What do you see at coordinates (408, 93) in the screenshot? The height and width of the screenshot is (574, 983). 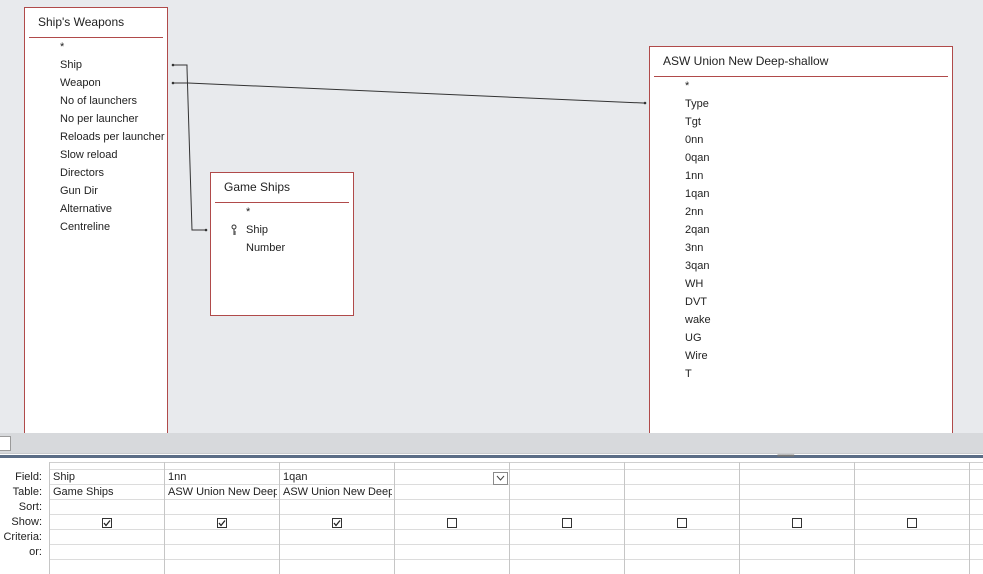 I see `join-line-weapon` at bounding box center [408, 93].